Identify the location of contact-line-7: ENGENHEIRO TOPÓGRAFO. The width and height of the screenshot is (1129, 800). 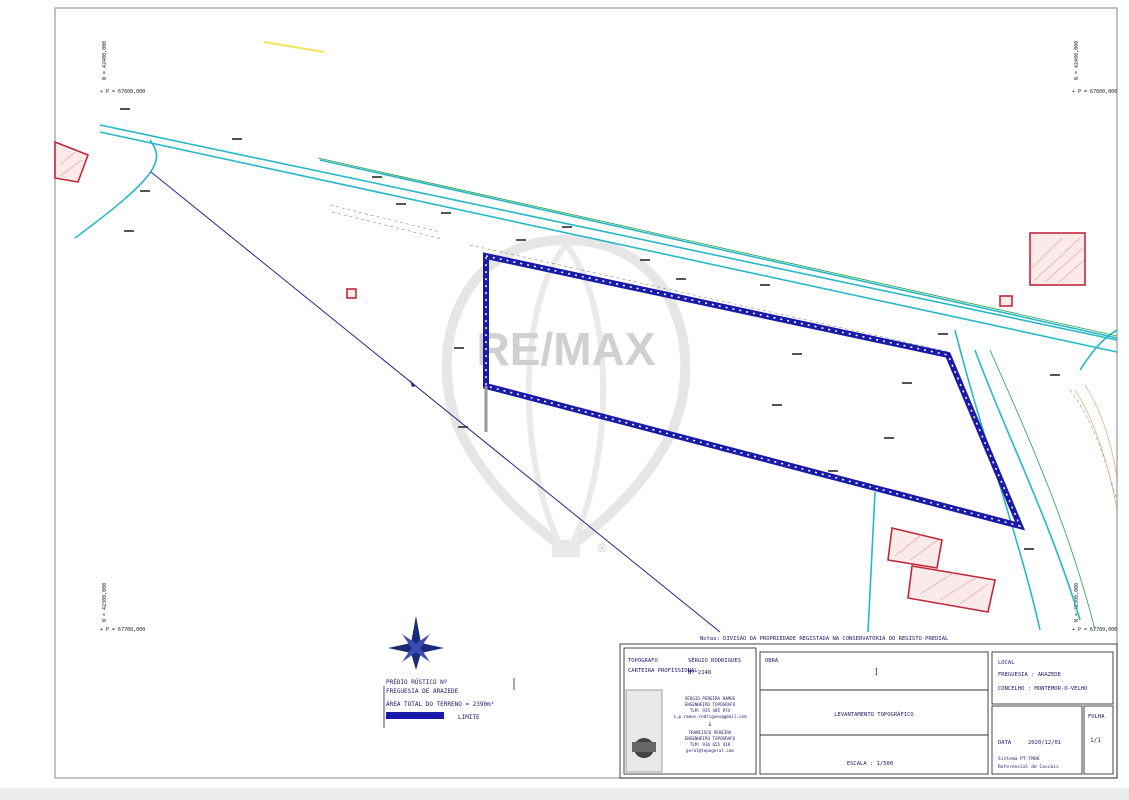
(710, 738).